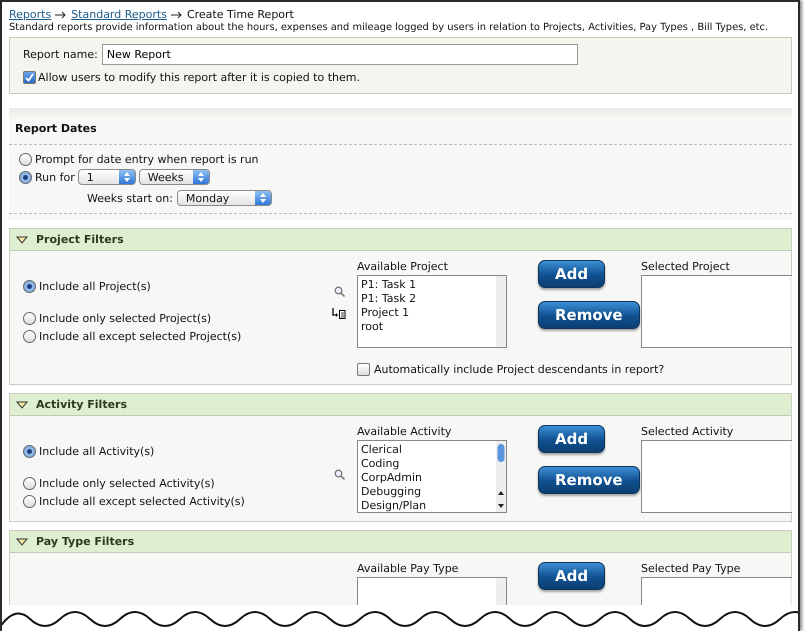 Image resolution: width=806 pixels, height=631 pixels. Describe the element at coordinates (427, 450) in the screenshot. I see `list-item: Clerical` at that location.